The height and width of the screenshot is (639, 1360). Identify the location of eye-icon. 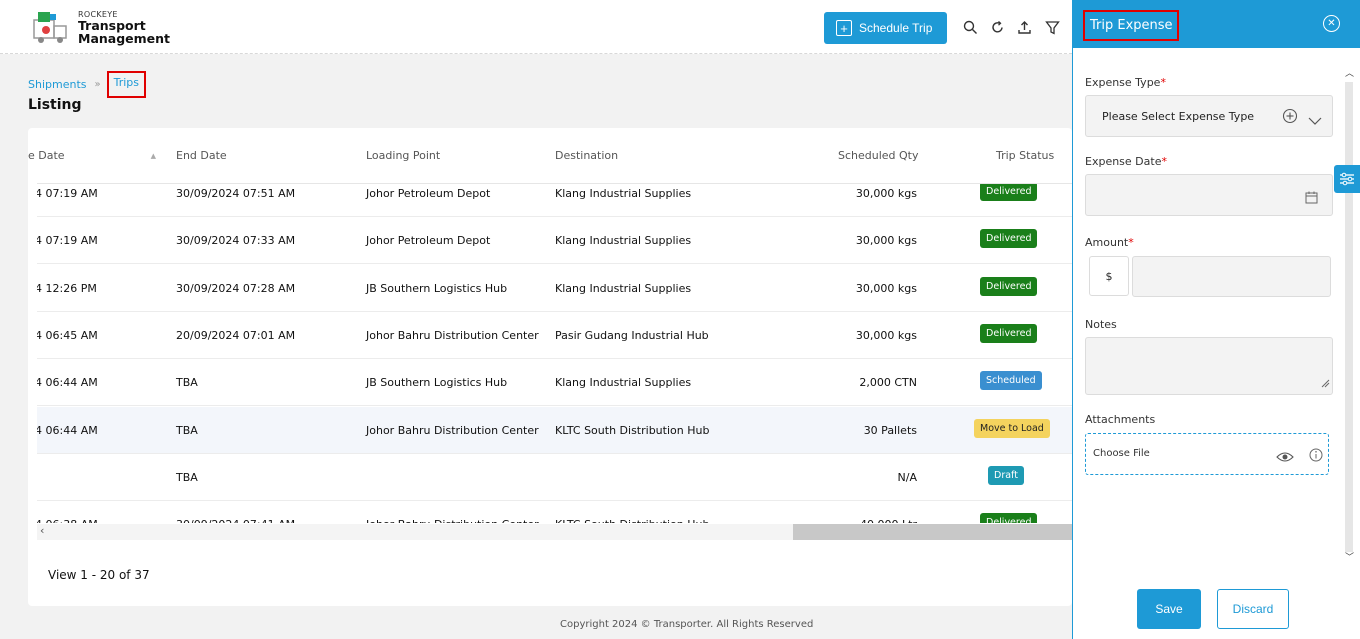
(1285, 457).